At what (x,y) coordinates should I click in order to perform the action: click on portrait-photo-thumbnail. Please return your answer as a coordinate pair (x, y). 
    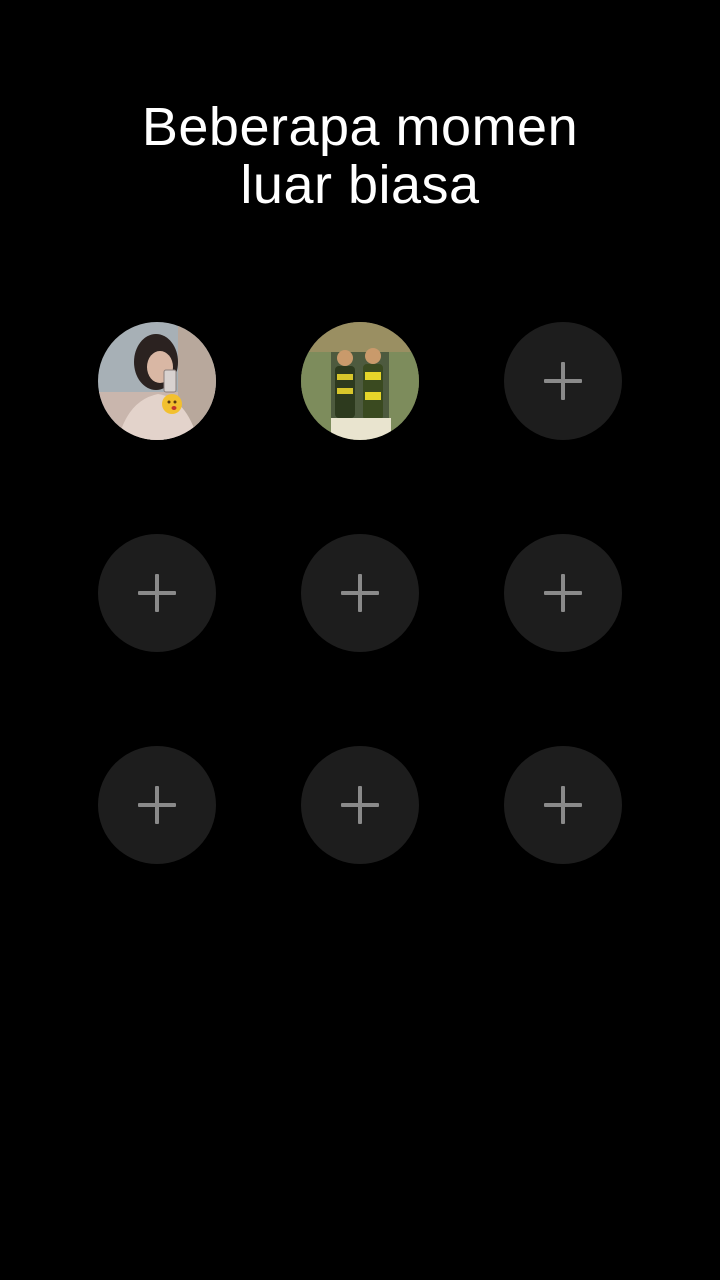
    Looking at the image, I should click on (157, 381).